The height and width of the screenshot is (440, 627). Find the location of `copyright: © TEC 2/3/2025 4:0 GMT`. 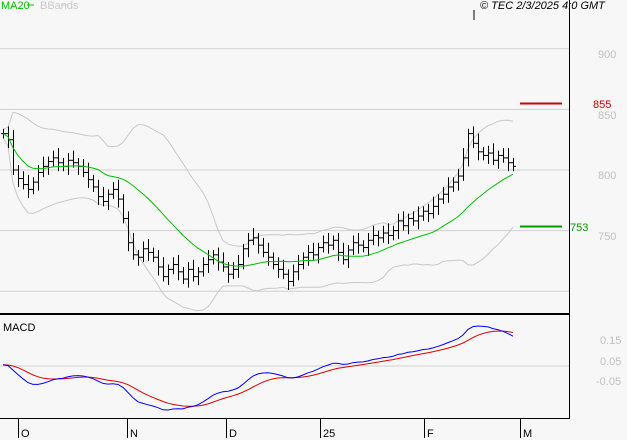

copyright: © TEC 2/3/2025 4:0 GMT is located at coordinates (543, 6).